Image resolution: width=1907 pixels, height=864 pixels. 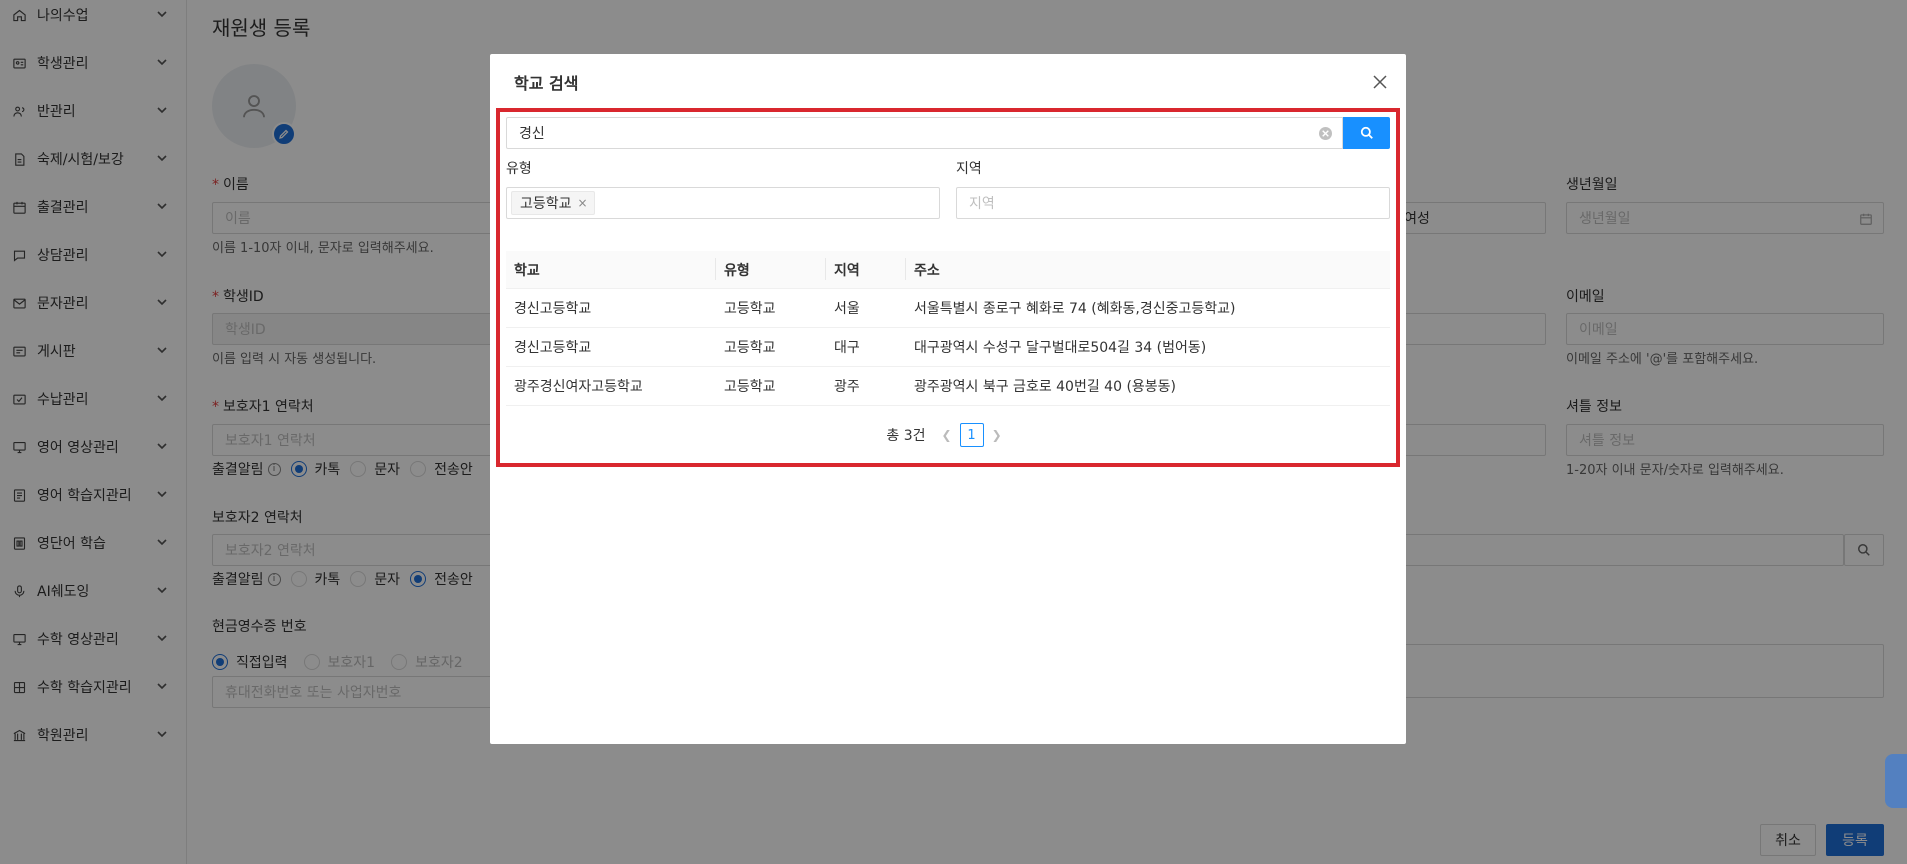 What do you see at coordinates (1060, 348) in the screenshot?
I see `cell-address: 대구광역시 수성구 달구벌대로504길 34 (범어동)` at bounding box center [1060, 348].